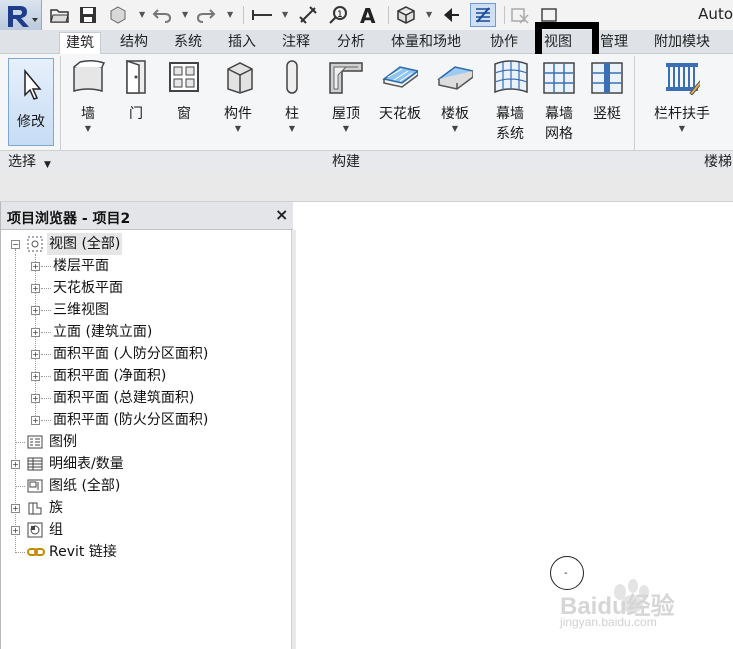 The width and height of the screenshot is (733, 649). Describe the element at coordinates (83, 552) in the screenshot. I see `tree-node-revit-links: Revit 链接` at that location.